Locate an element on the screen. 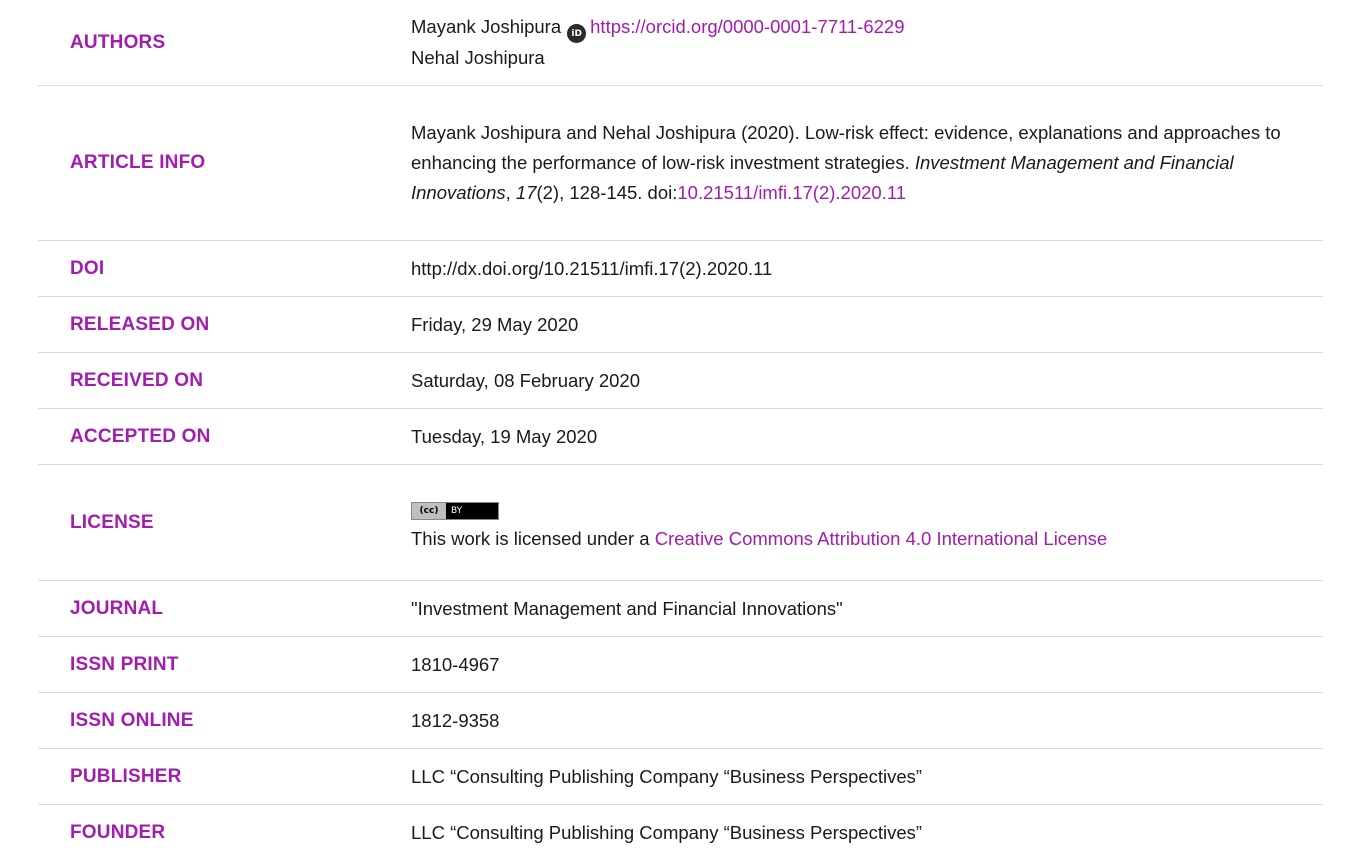  label-article-info: ARTICLE INFO is located at coordinates (138, 162).